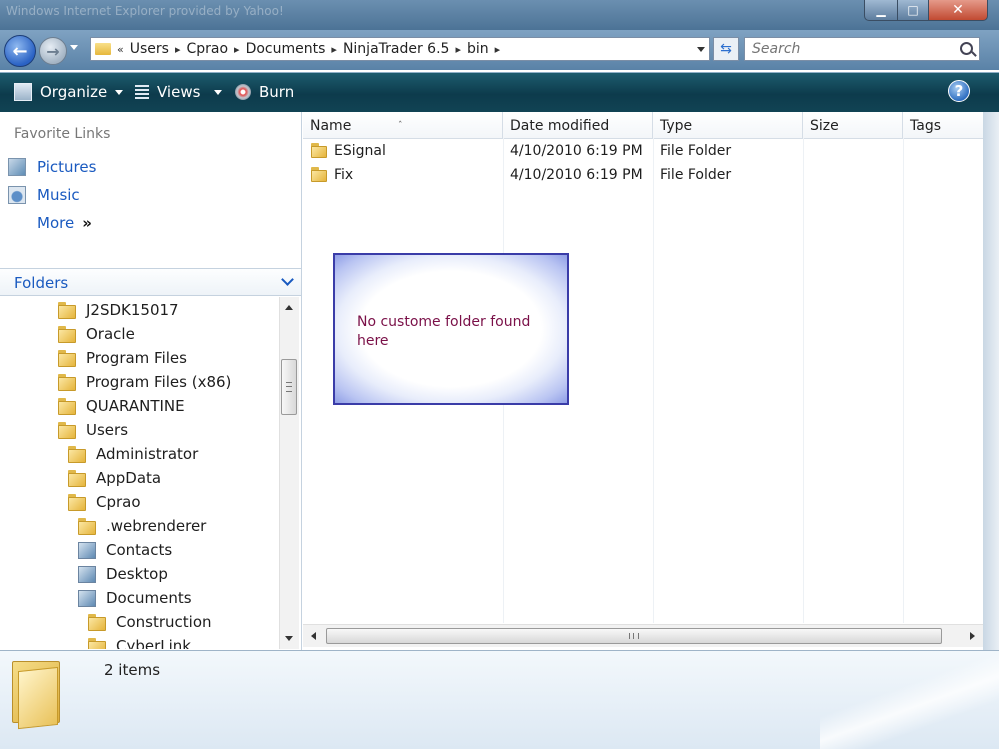 The image size is (999, 750). I want to click on folder-large-icon, so click(37, 695).